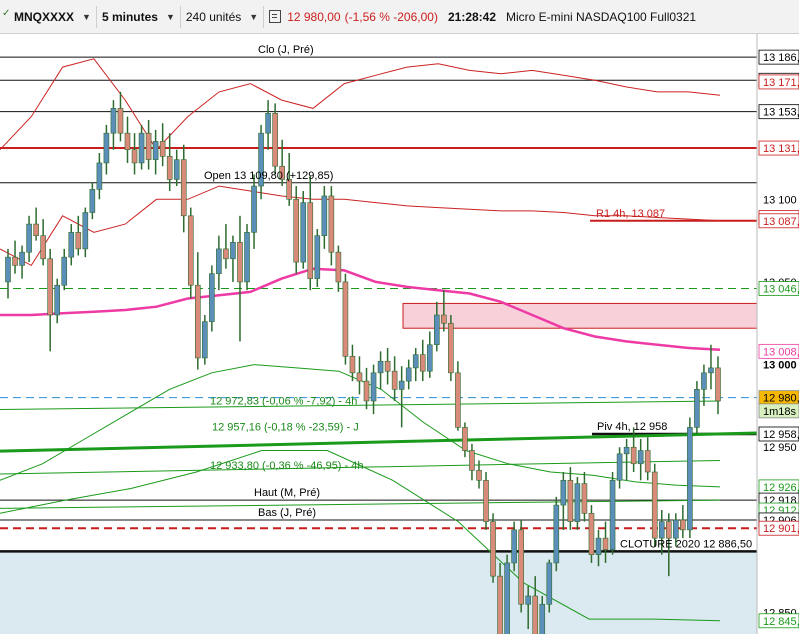 This screenshot has height=634, width=799. What do you see at coordinates (6, 13) in the screenshot?
I see `checkmark-icon: ✓` at bounding box center [6, 13].